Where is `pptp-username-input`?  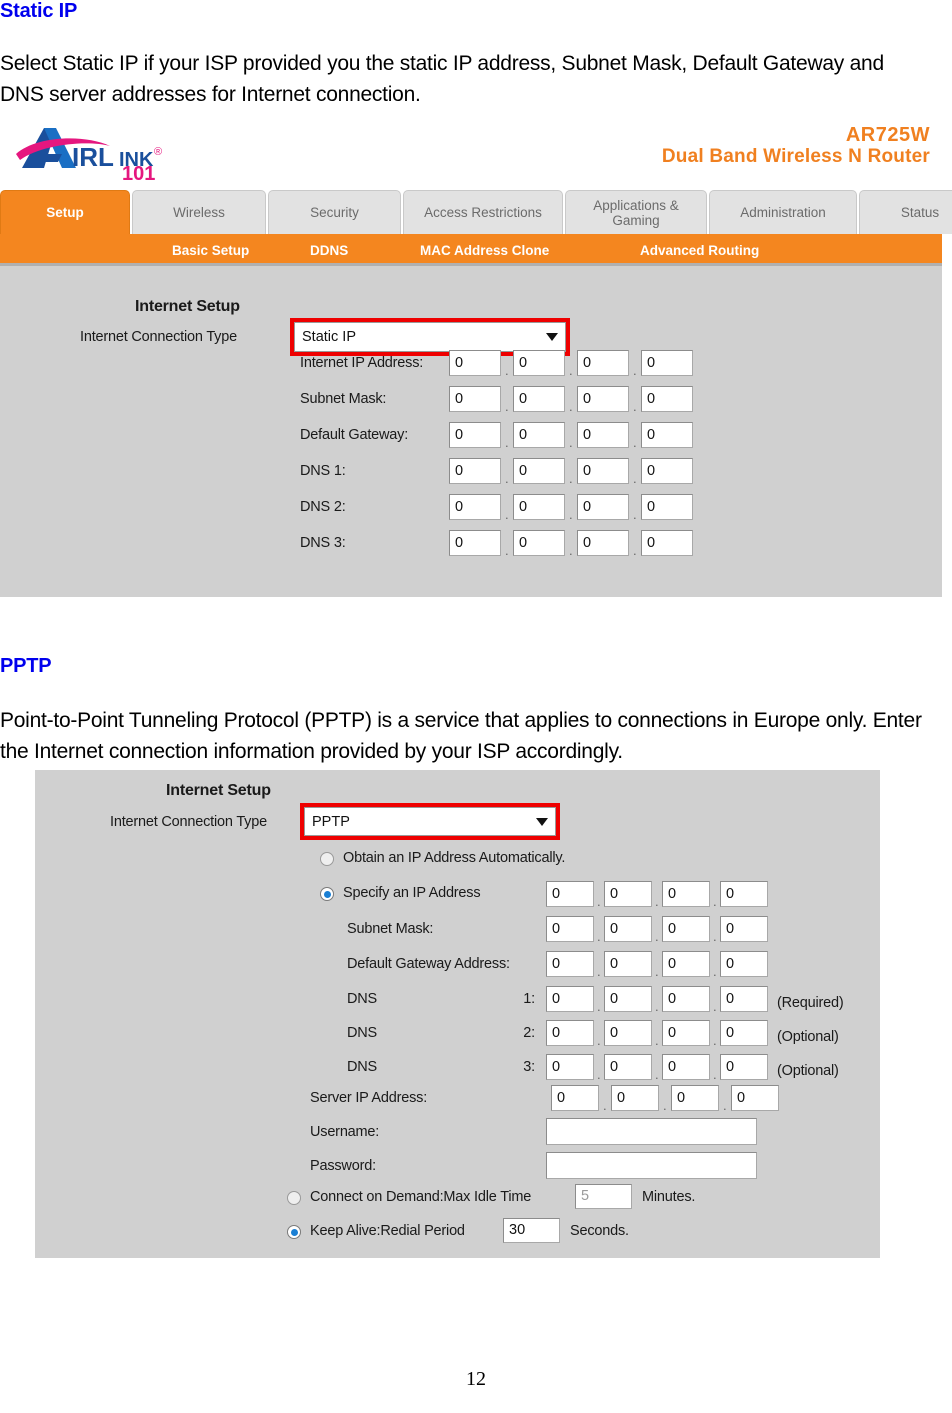 pptp-username-input is located at coordinates (651, 1131).